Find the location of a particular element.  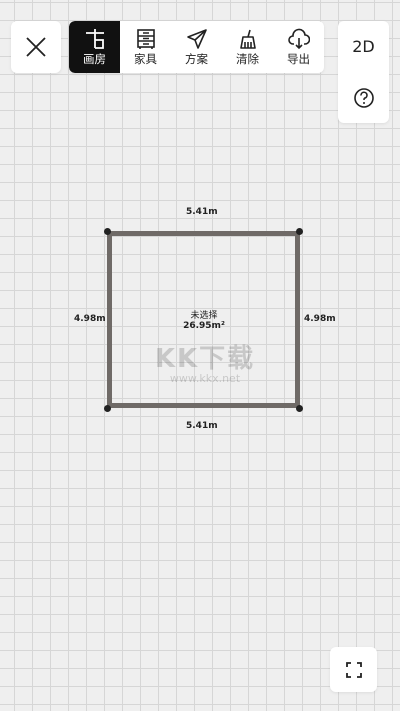

watermark-main: KK下载 is located at coordinates (205, 359).